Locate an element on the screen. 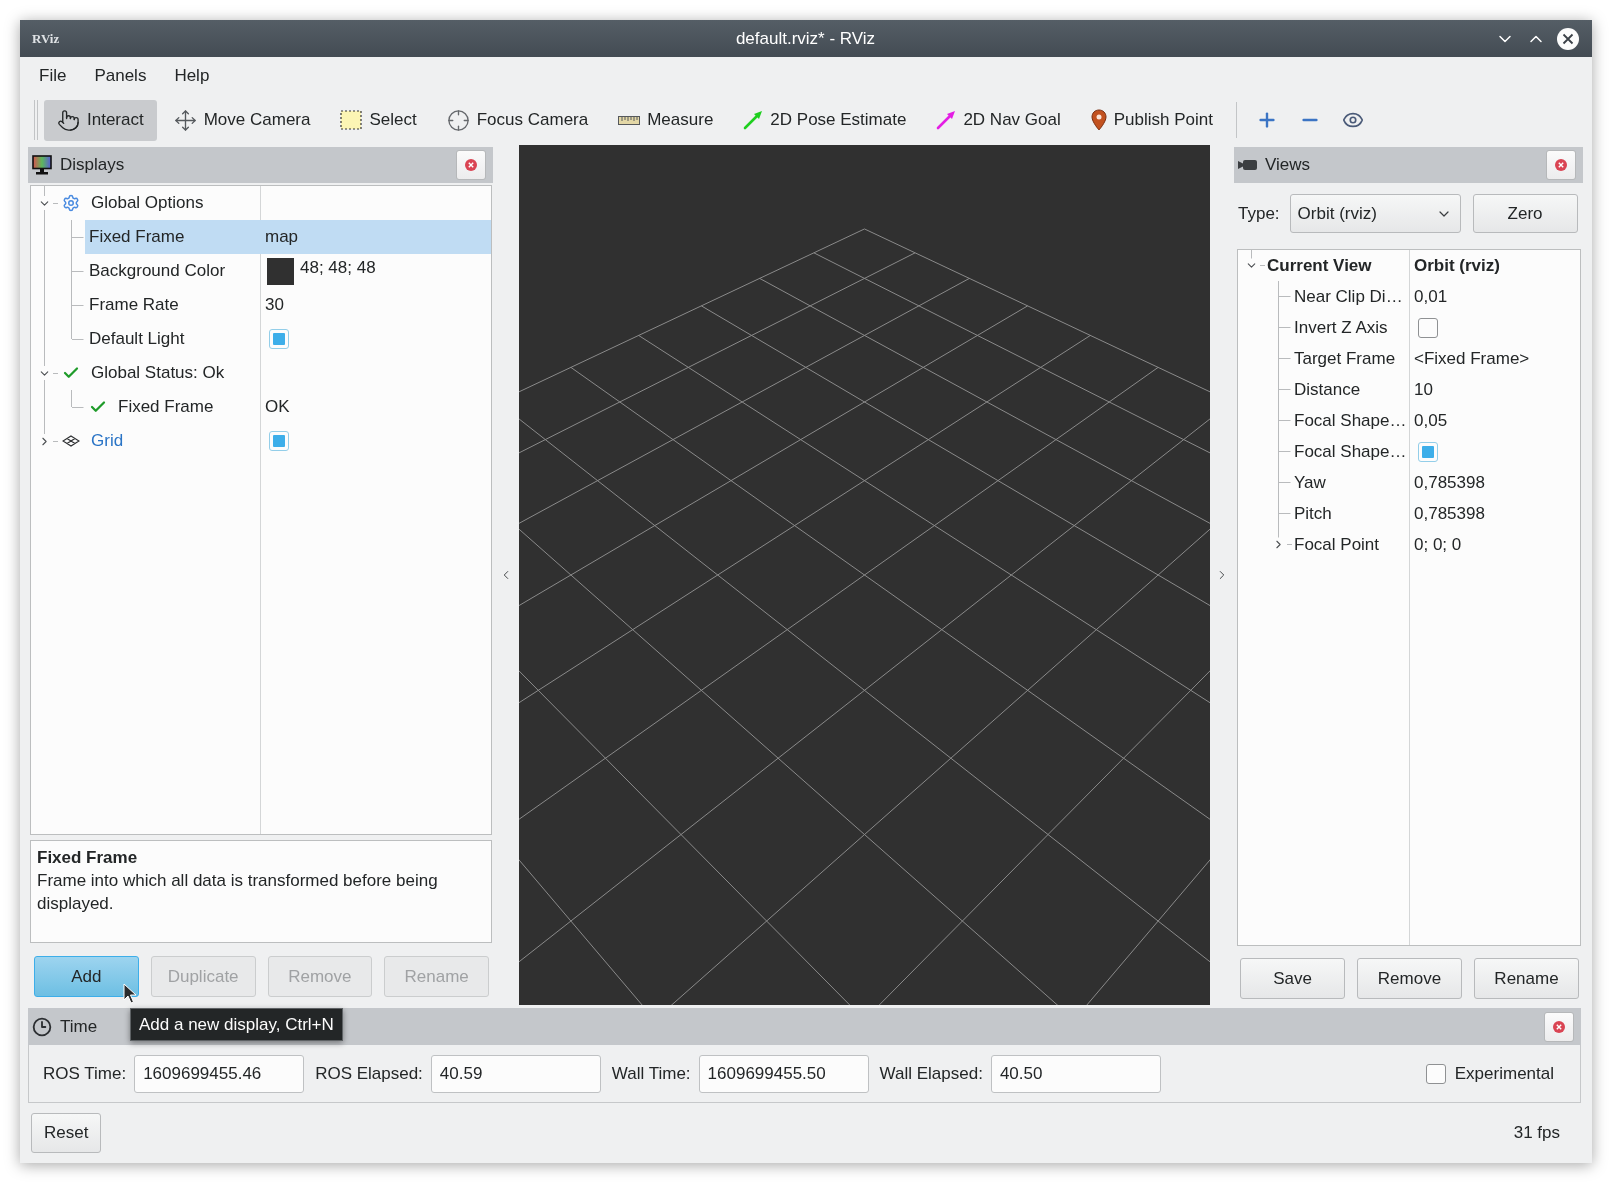  grid-icon is located at coordinates (71, 441).